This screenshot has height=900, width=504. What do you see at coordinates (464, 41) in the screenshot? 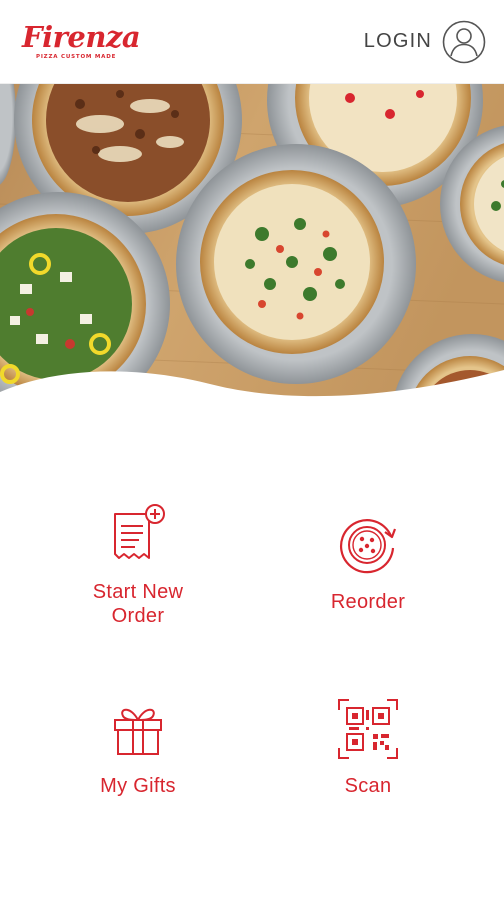
I see `user-avatar-icon` at bounding box center [464, 41].